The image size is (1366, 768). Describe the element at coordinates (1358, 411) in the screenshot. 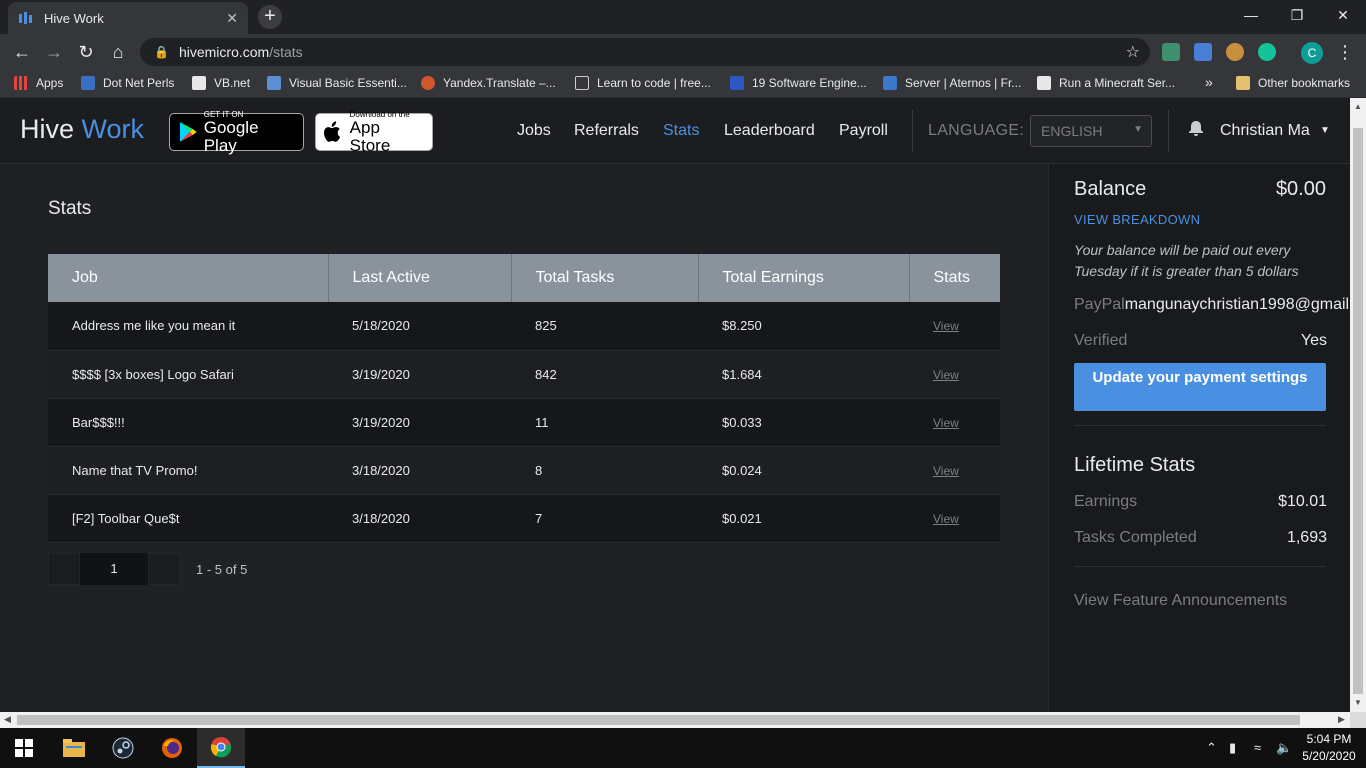

I see `vertical-scroll-thumb` at that location.